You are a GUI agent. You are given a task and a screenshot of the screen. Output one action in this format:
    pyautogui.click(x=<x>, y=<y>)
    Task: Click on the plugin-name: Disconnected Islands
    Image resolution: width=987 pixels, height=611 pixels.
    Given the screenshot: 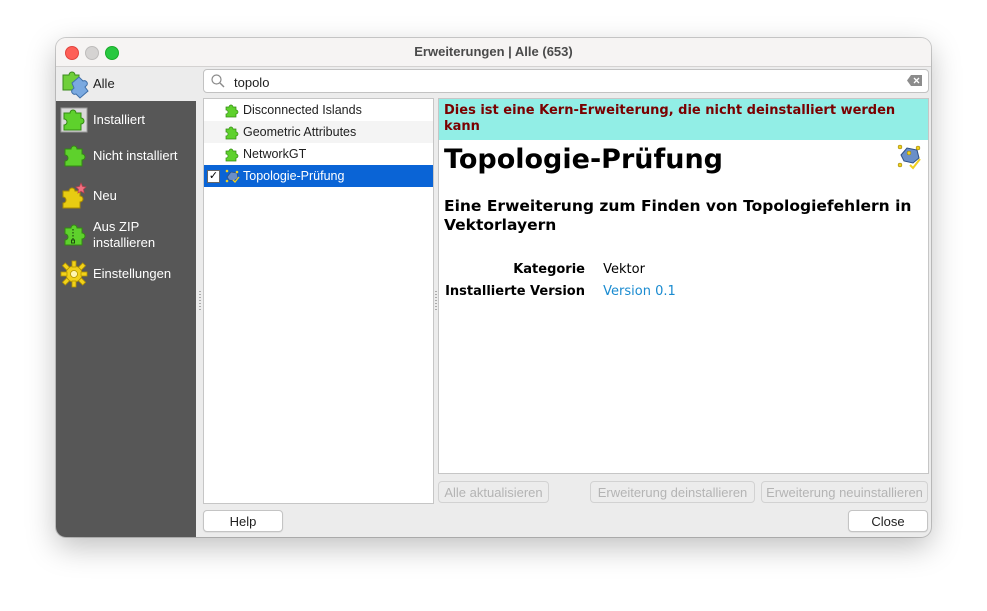 What is the action you would take?
    pyautogui.click(x=302, y=110)
    